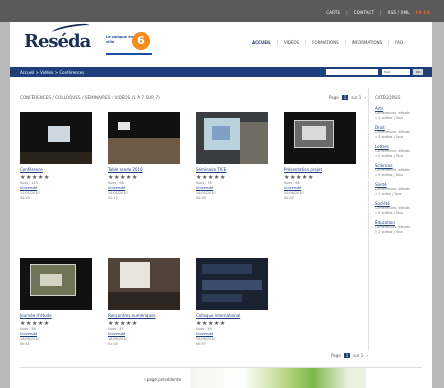 The height and width of the screenshot is (388, 444). What do you see at coordinates (130, 44) in the screenshot?
I see `campus-badge: Le campus en ville 6` at bounding box center [130, 44].